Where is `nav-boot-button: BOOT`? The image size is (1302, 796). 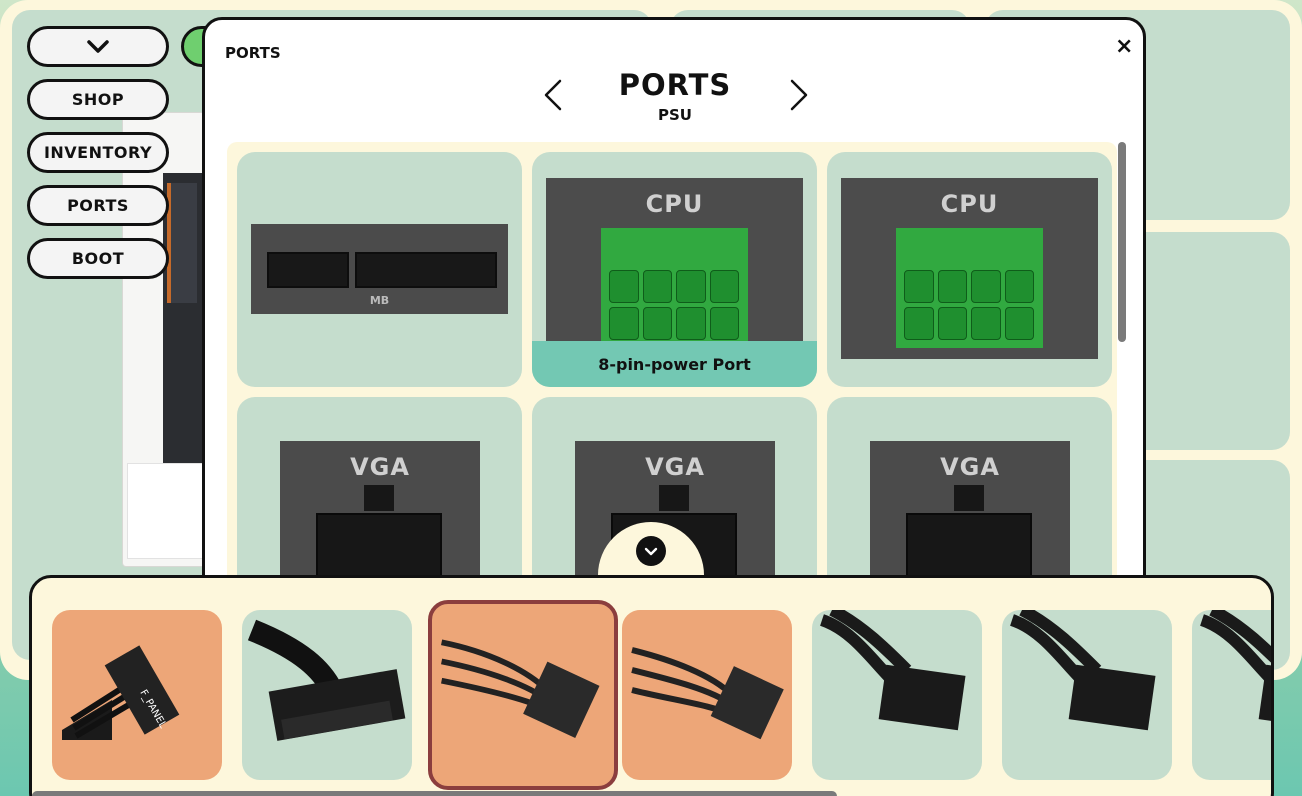 nav-boot-button: BOOT is located at coordinates (98, 258).